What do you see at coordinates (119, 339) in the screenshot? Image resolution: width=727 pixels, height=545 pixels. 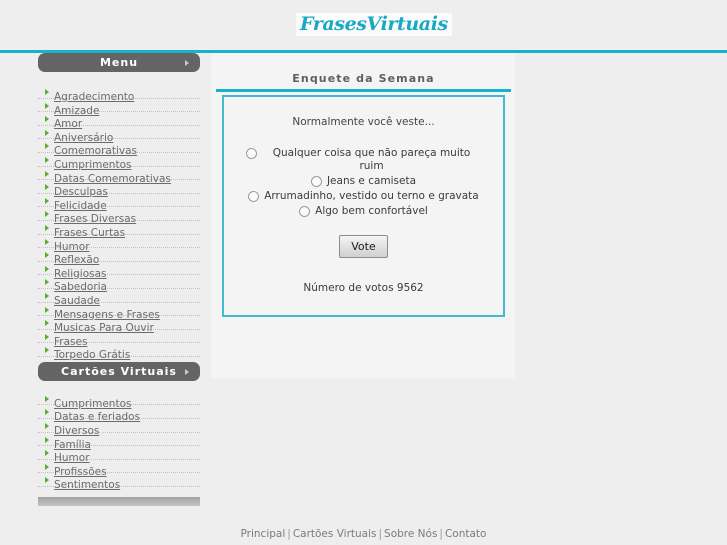 I see `sidebar-item-frases: Frases` at bounding box center [119, 339].